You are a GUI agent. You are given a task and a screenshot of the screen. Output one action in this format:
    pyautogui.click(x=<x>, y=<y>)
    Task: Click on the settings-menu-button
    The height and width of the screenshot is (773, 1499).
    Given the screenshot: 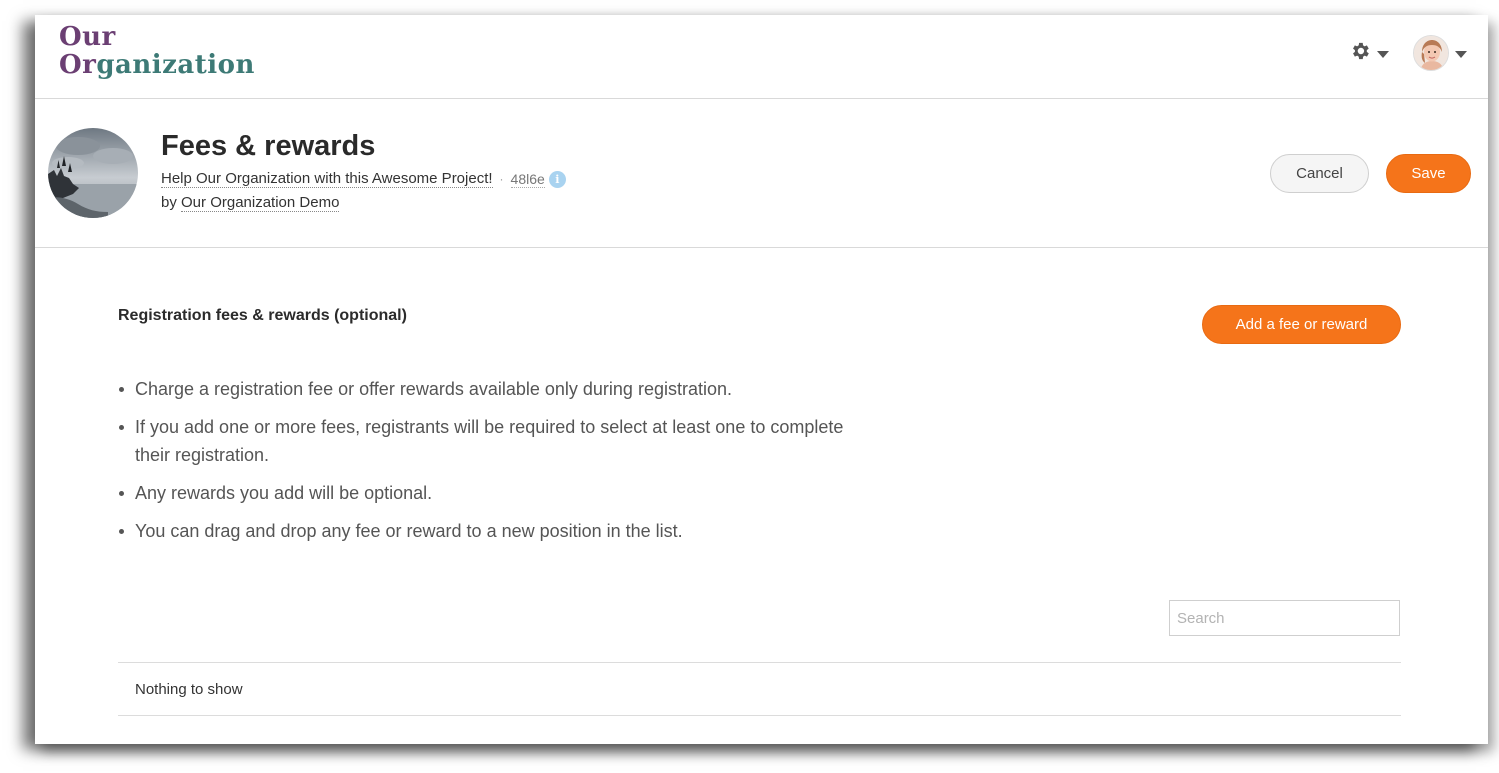 What is the action you would take?
    pyautogui.click(x=1369, y=53)
    